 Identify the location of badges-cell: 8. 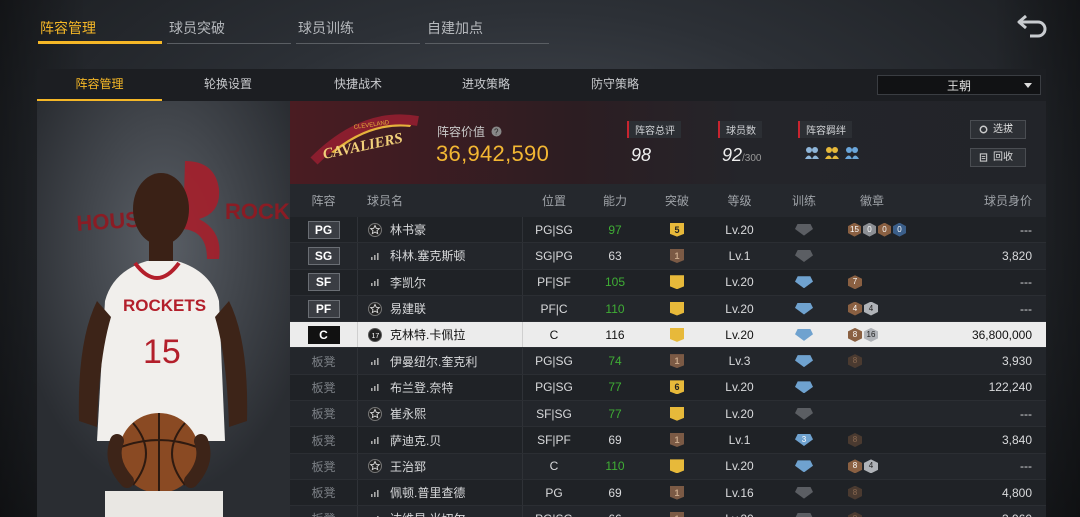
(872, 440).